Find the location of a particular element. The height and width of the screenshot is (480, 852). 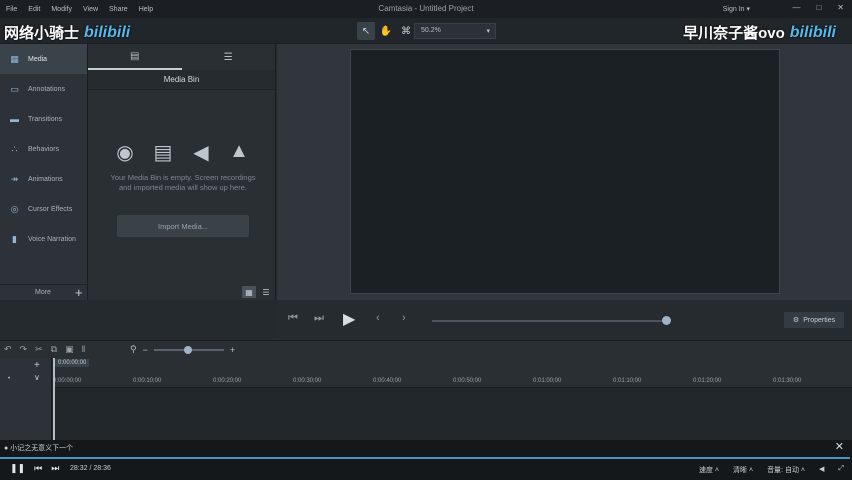

ruler-tick: 0:01:10;00 is located at coordinates (627, 381).